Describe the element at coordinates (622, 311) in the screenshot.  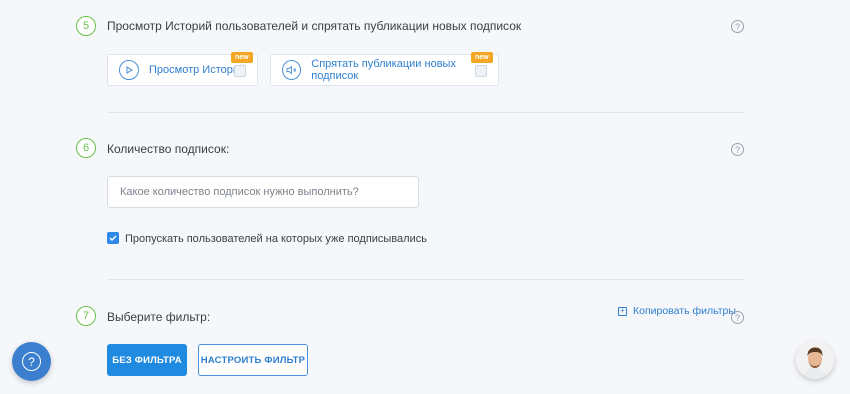
I see `add-square-icon: +` at that location.